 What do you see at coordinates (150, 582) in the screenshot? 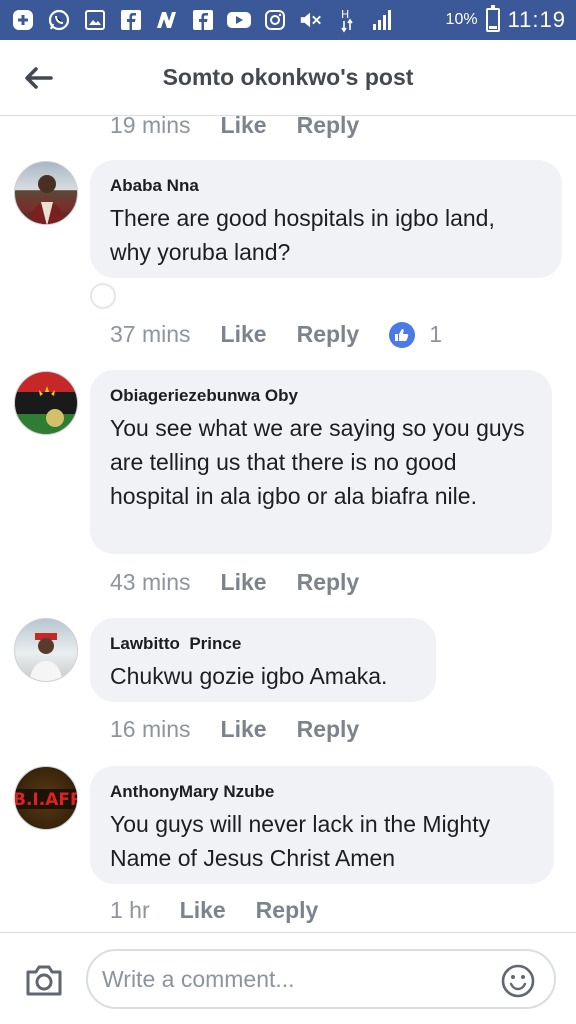
I see `comment-time: 43 mins` at bounding box center [150, 582].